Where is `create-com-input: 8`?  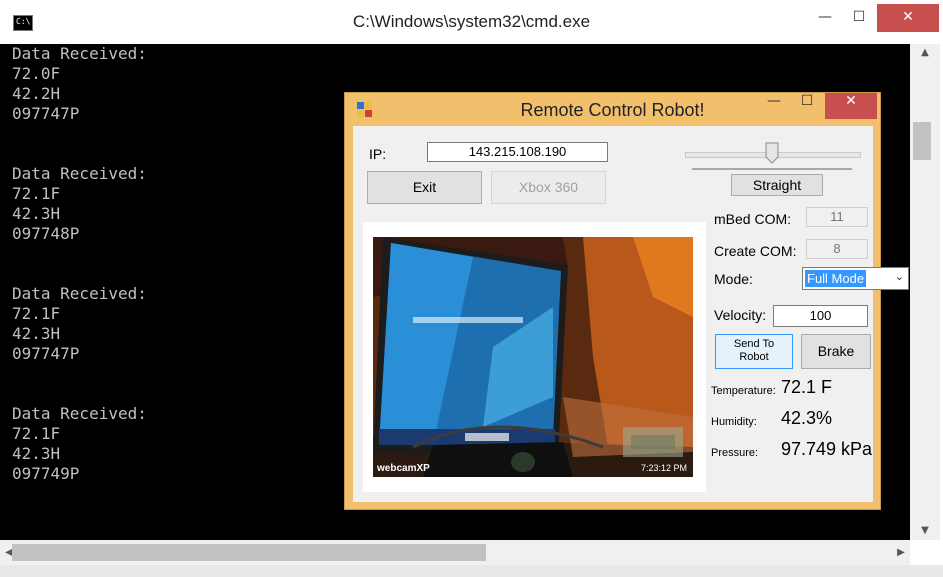
create-com-input: 8 is located at coordinates (837, 249).